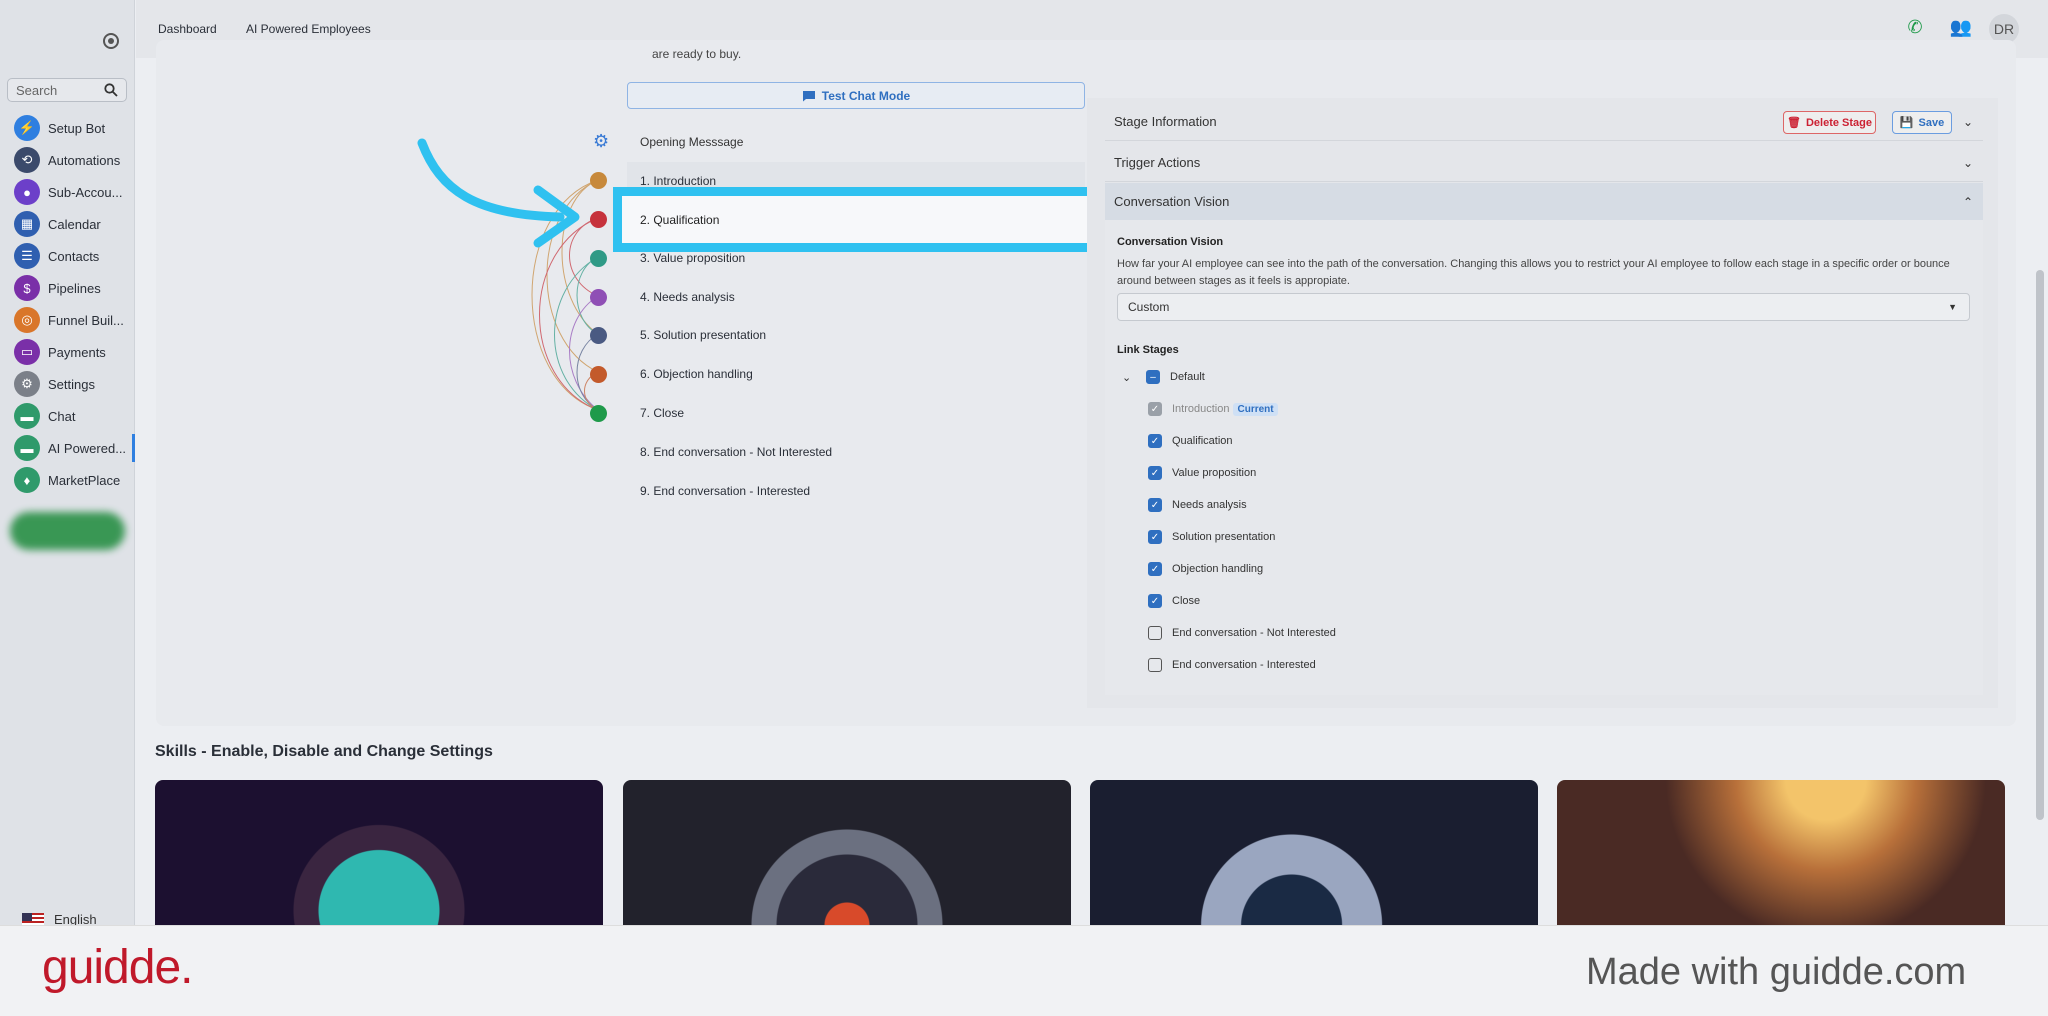 The image size is (2048, 1016). Describe the element at coordinates (117, 967) in the screenshot. I see `guidde-logo: guidde.` at that location.